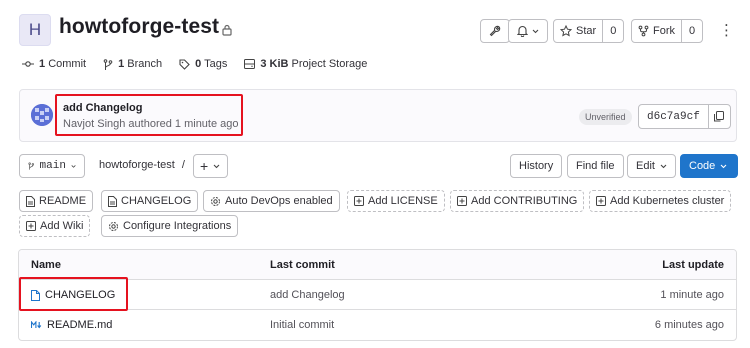 Image resolution: width=750 pixels, height=348 pixels. I want to click on copy-sha-button, so click(718, 116).